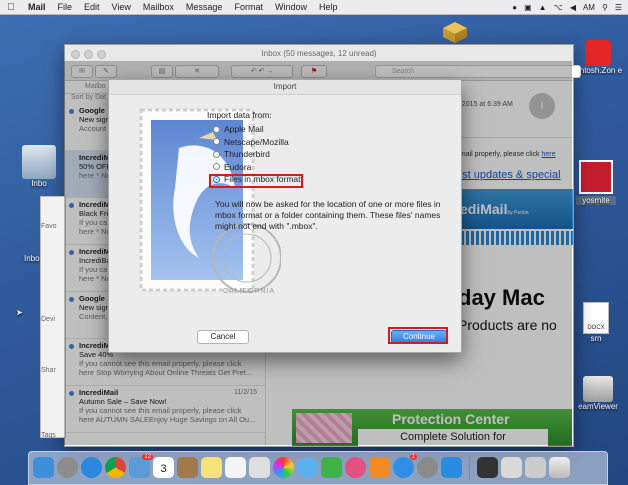 This screenshot has width=628, height=485. What do you see at coordinates (405, 466) in the screenshot?
I see `app-store-icon: 1` at bounding box center [405, 466].